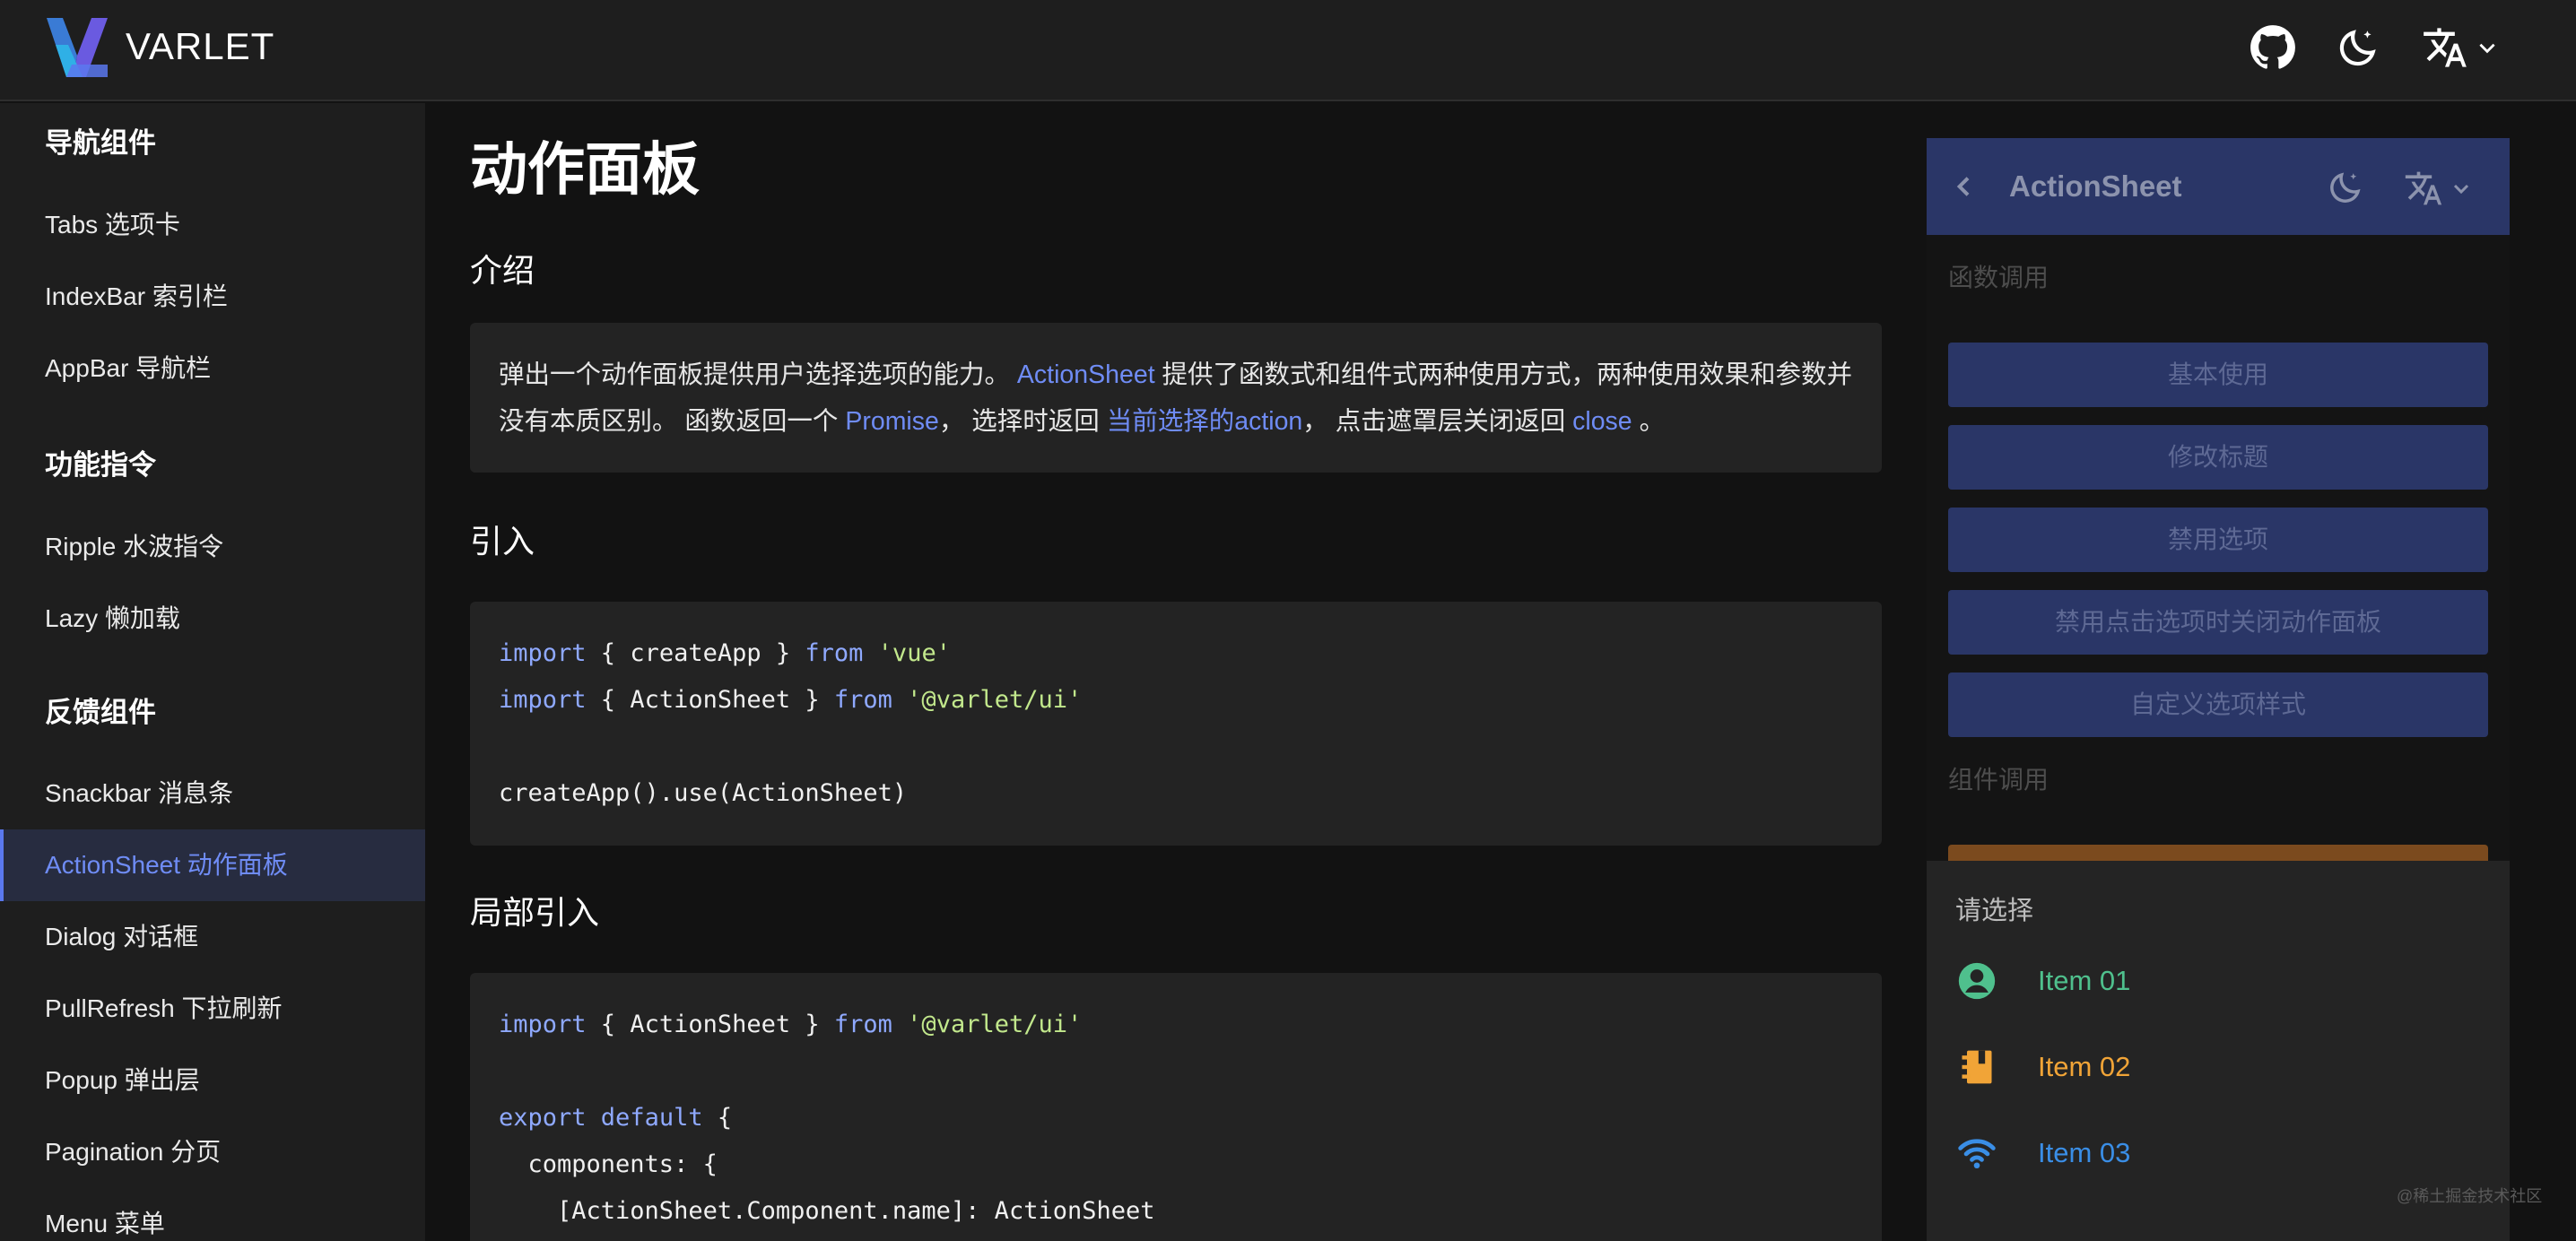 The image size is (2576, 1241). I want to click on promise-link: Promise, so click(892, 421).